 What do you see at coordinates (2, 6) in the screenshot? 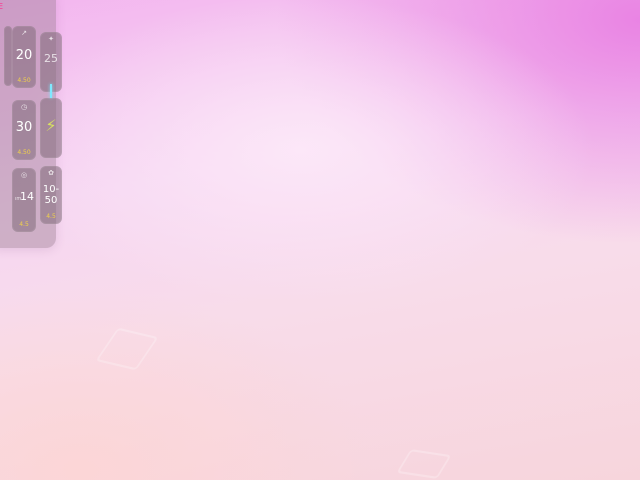
I see `panel-title: E` at bounding box center [2, 6].